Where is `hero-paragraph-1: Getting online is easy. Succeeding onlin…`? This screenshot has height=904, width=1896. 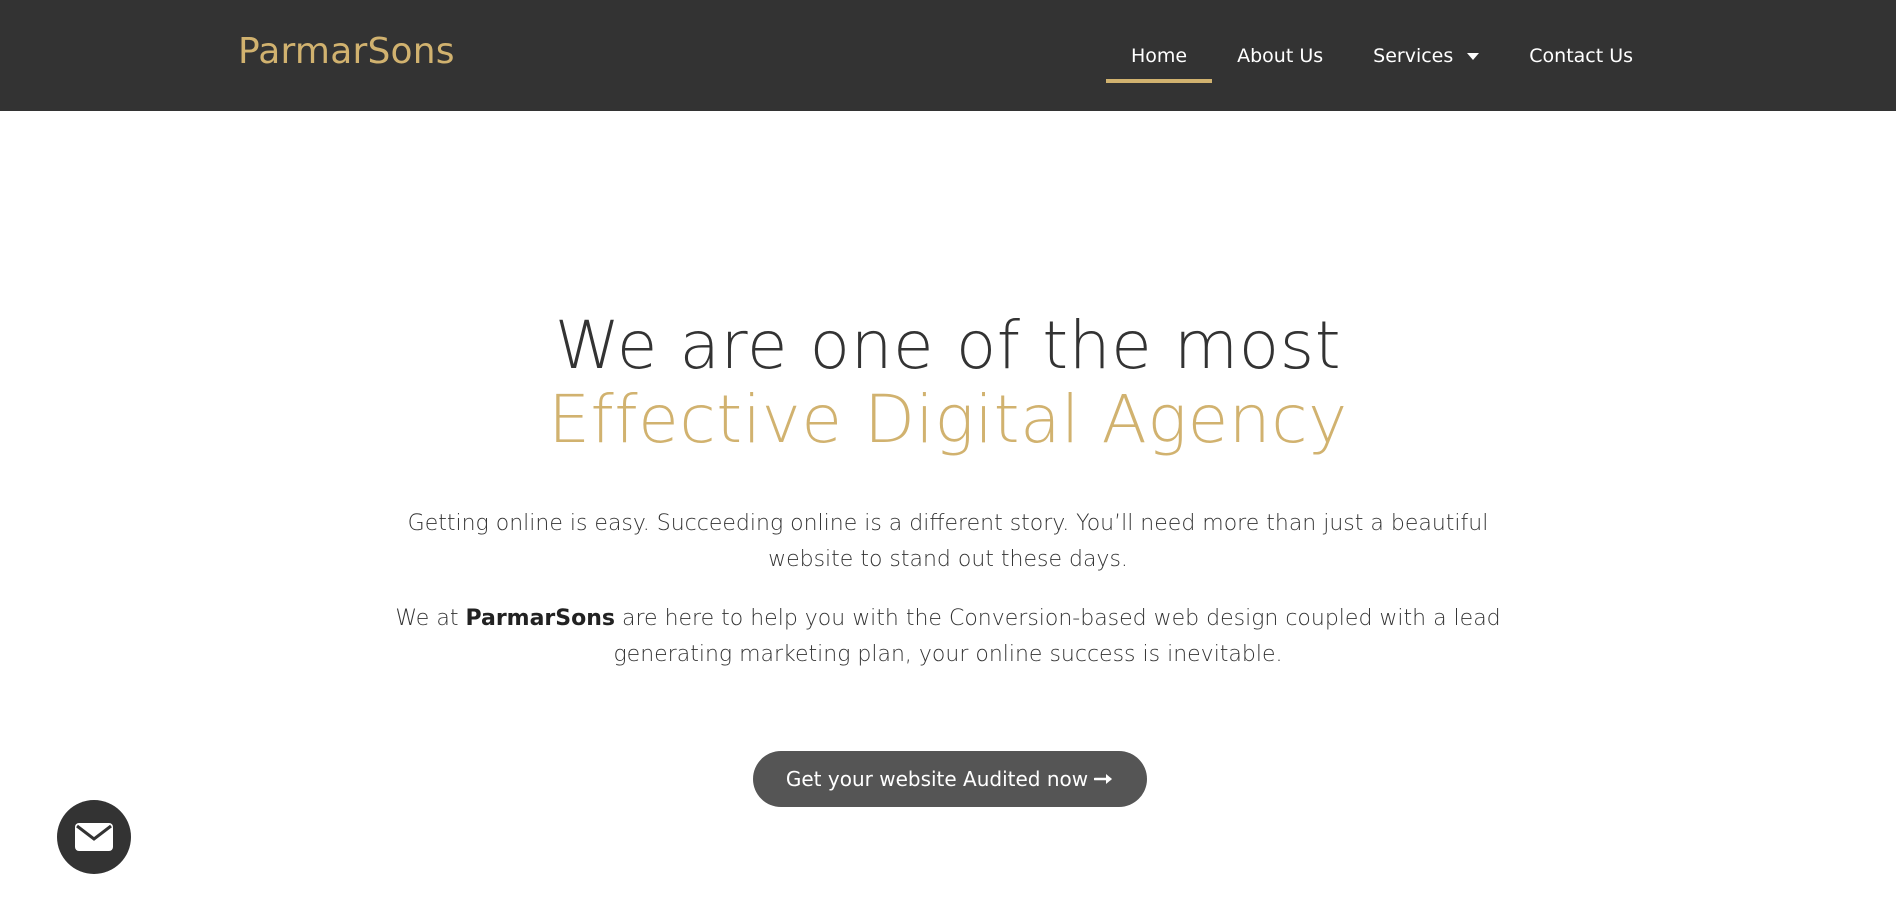
hero-paragraph-1: Getting online is easy. Succeeding onlin… is located at coordinates (948, 541).